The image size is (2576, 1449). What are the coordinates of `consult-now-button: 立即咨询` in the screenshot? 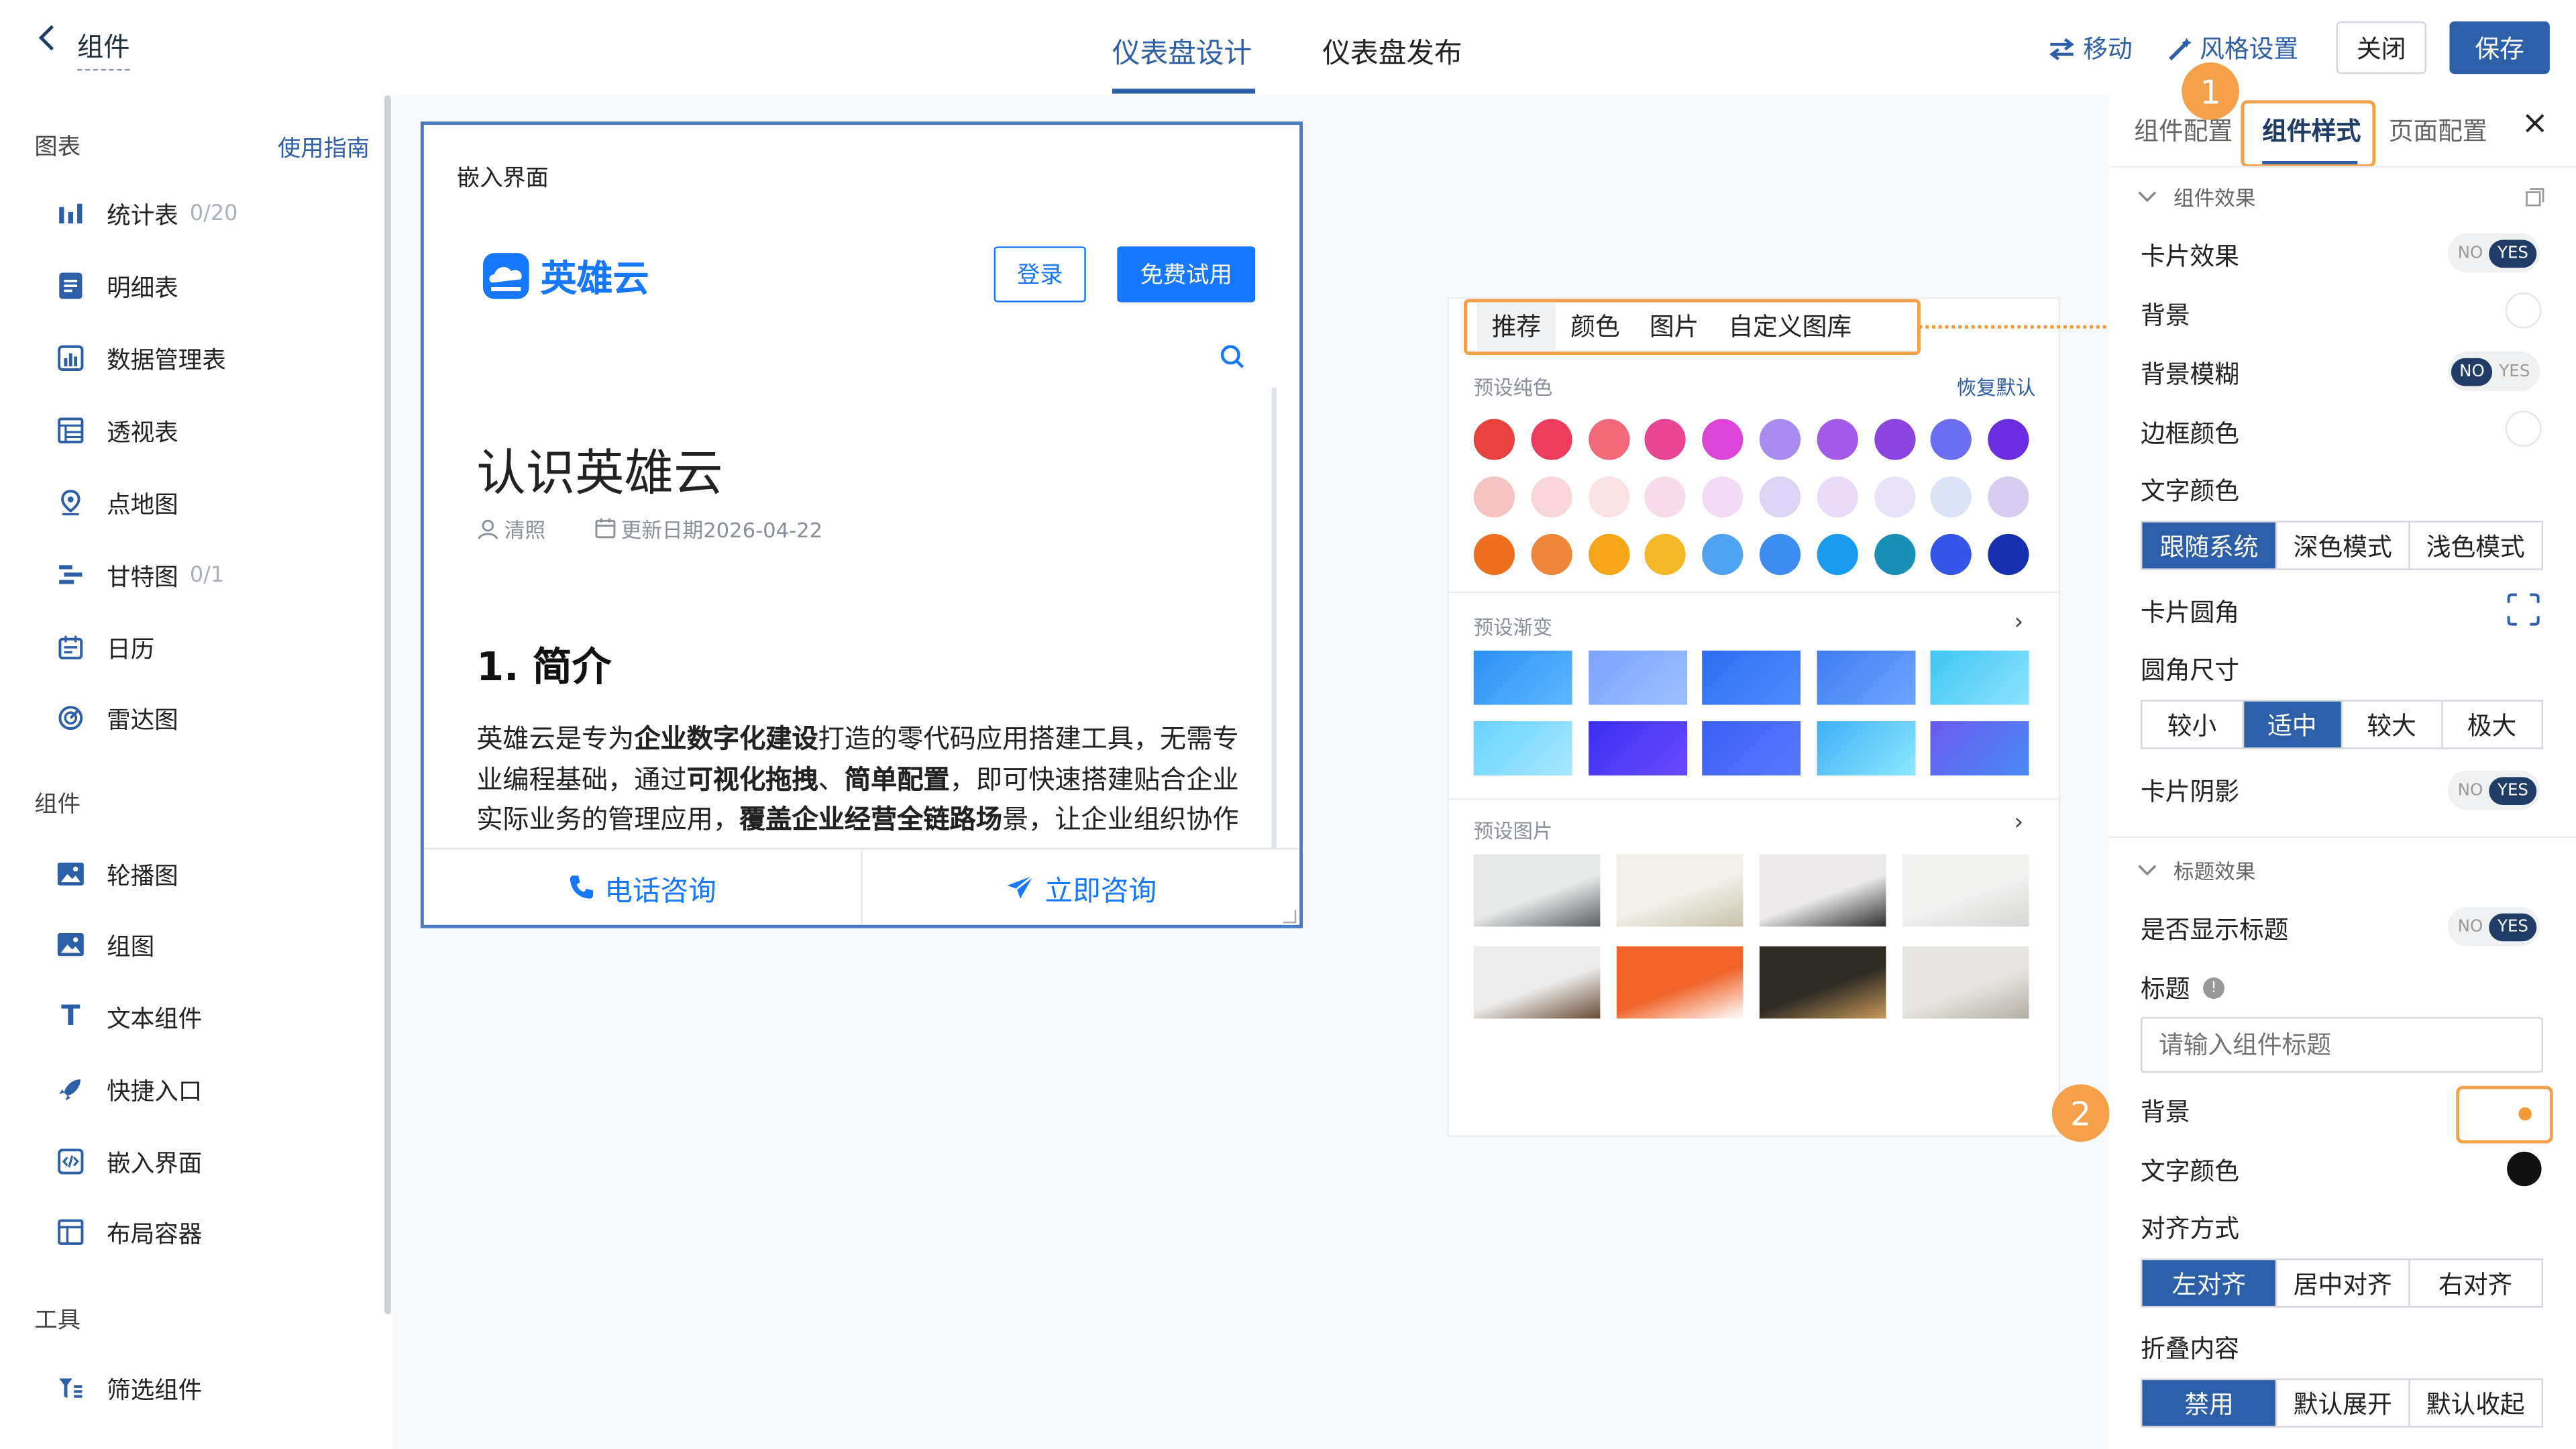 It's located at (1080, 887).